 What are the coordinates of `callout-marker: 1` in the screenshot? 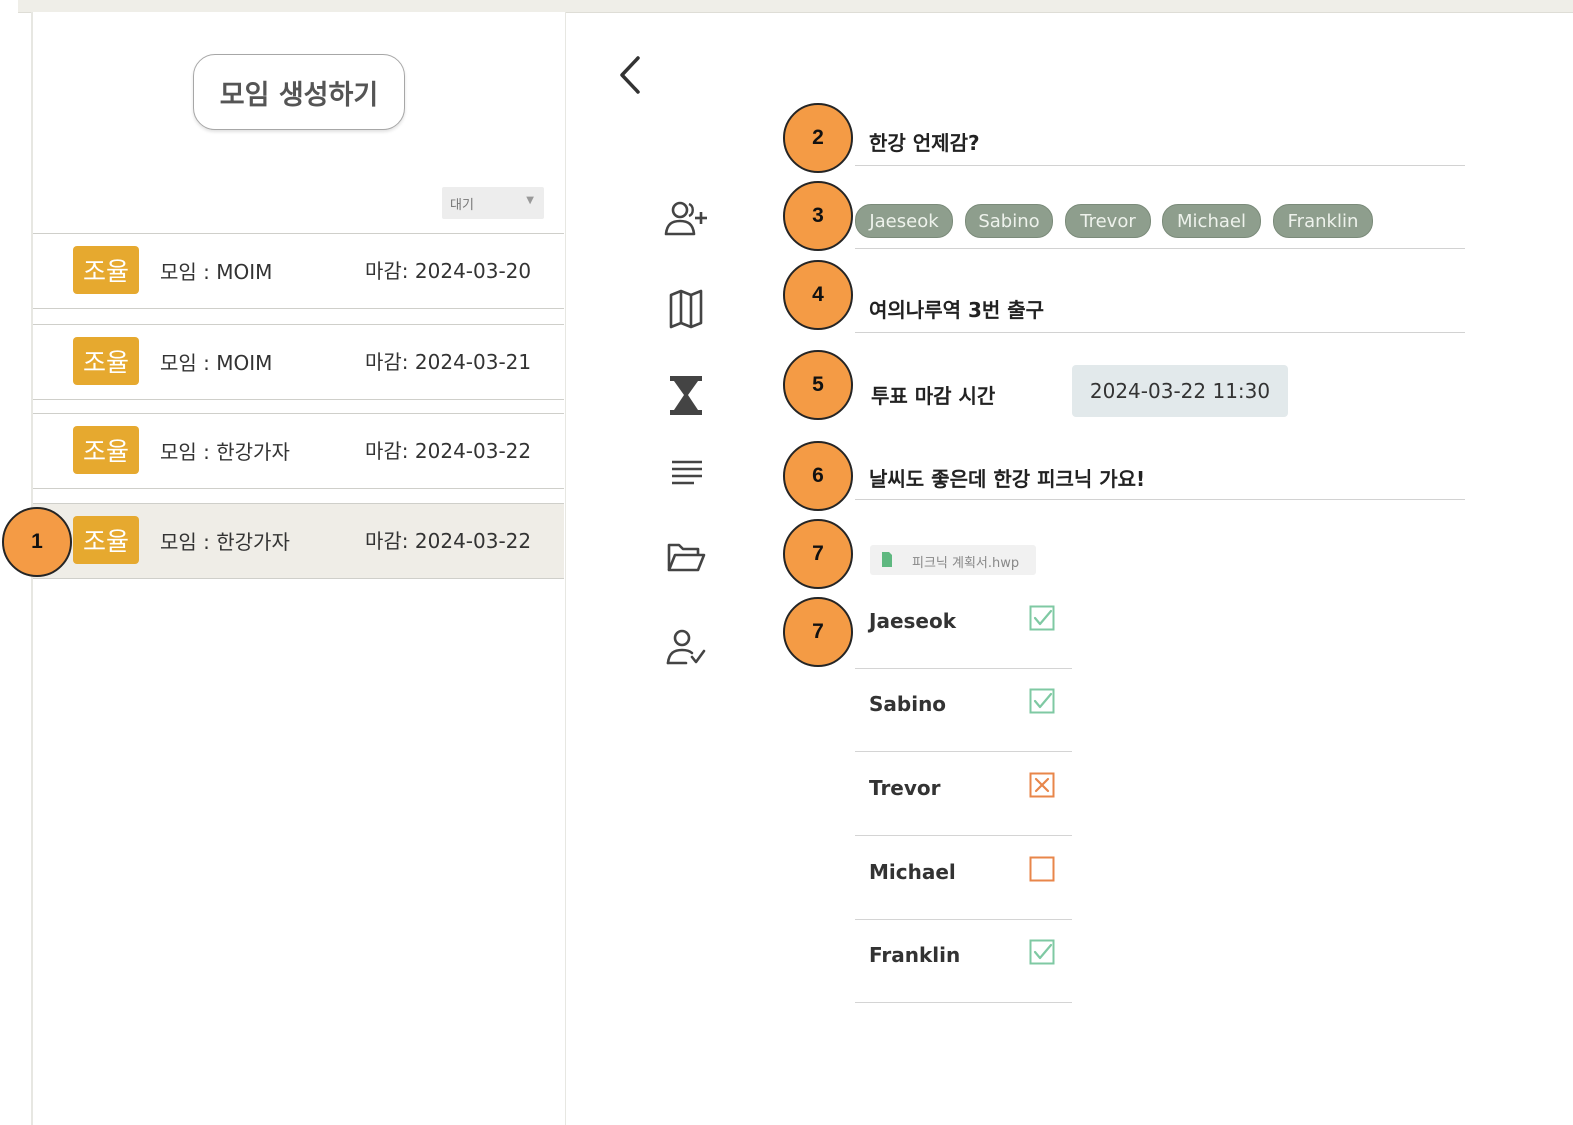 It's located at (37, 542).